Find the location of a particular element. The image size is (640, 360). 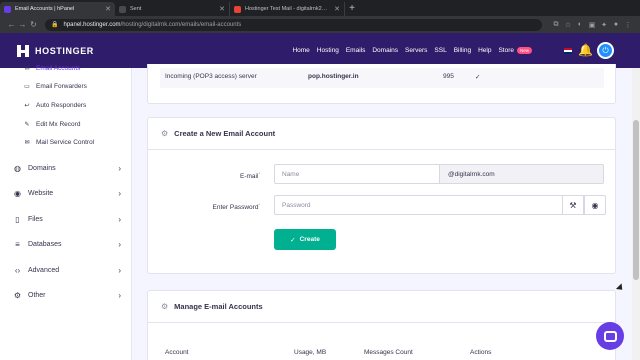

nav-store: Store is located at coordinates (506, 50).